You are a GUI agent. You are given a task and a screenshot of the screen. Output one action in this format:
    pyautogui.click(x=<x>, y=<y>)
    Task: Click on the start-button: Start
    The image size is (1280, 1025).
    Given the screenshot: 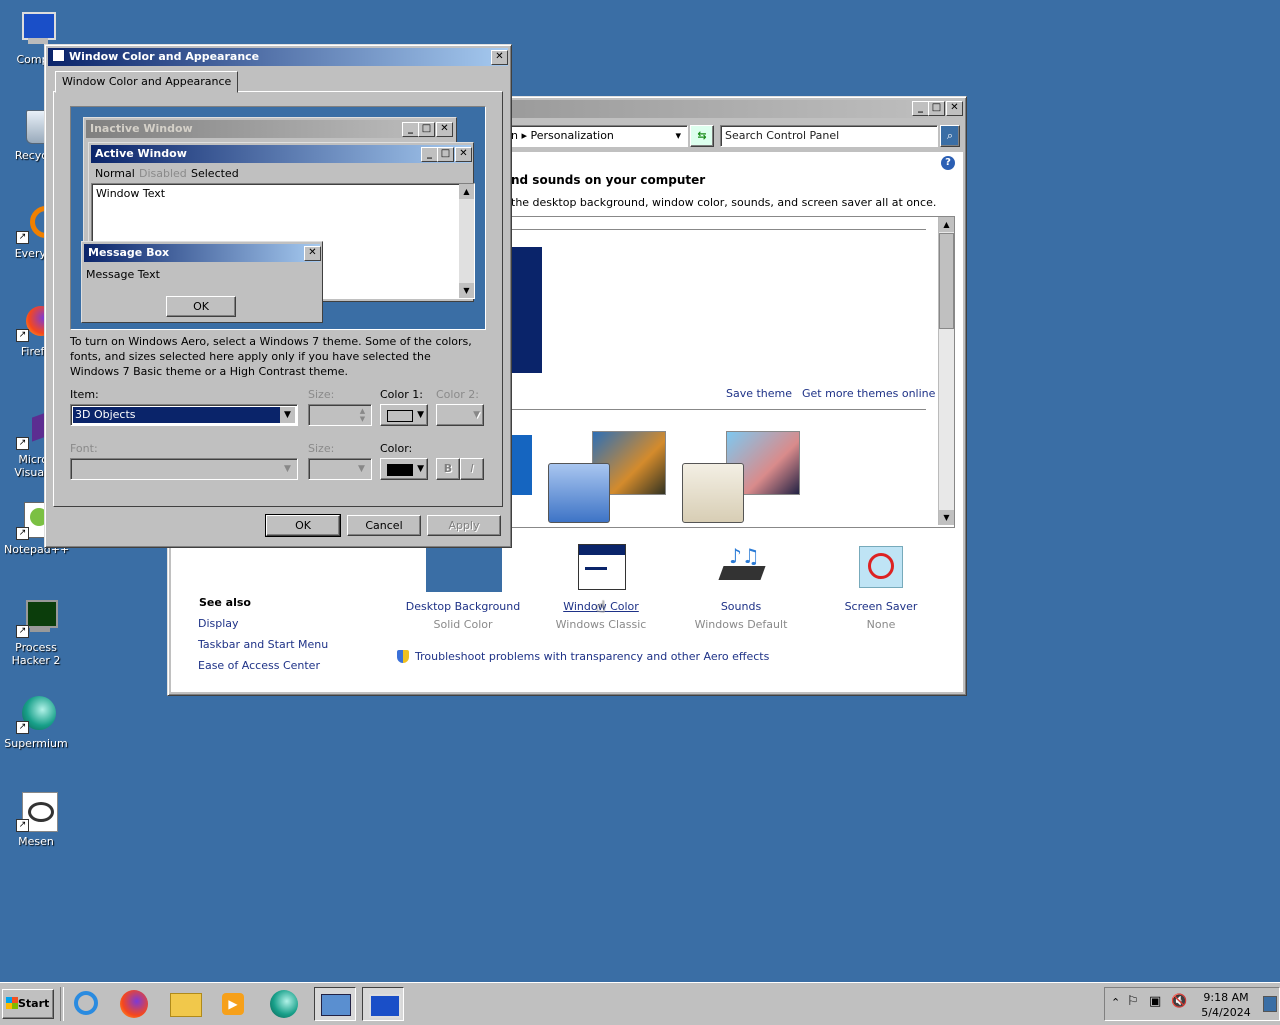 What is the action you would take?
    pyautogui.click(x=28, y=1004)
    